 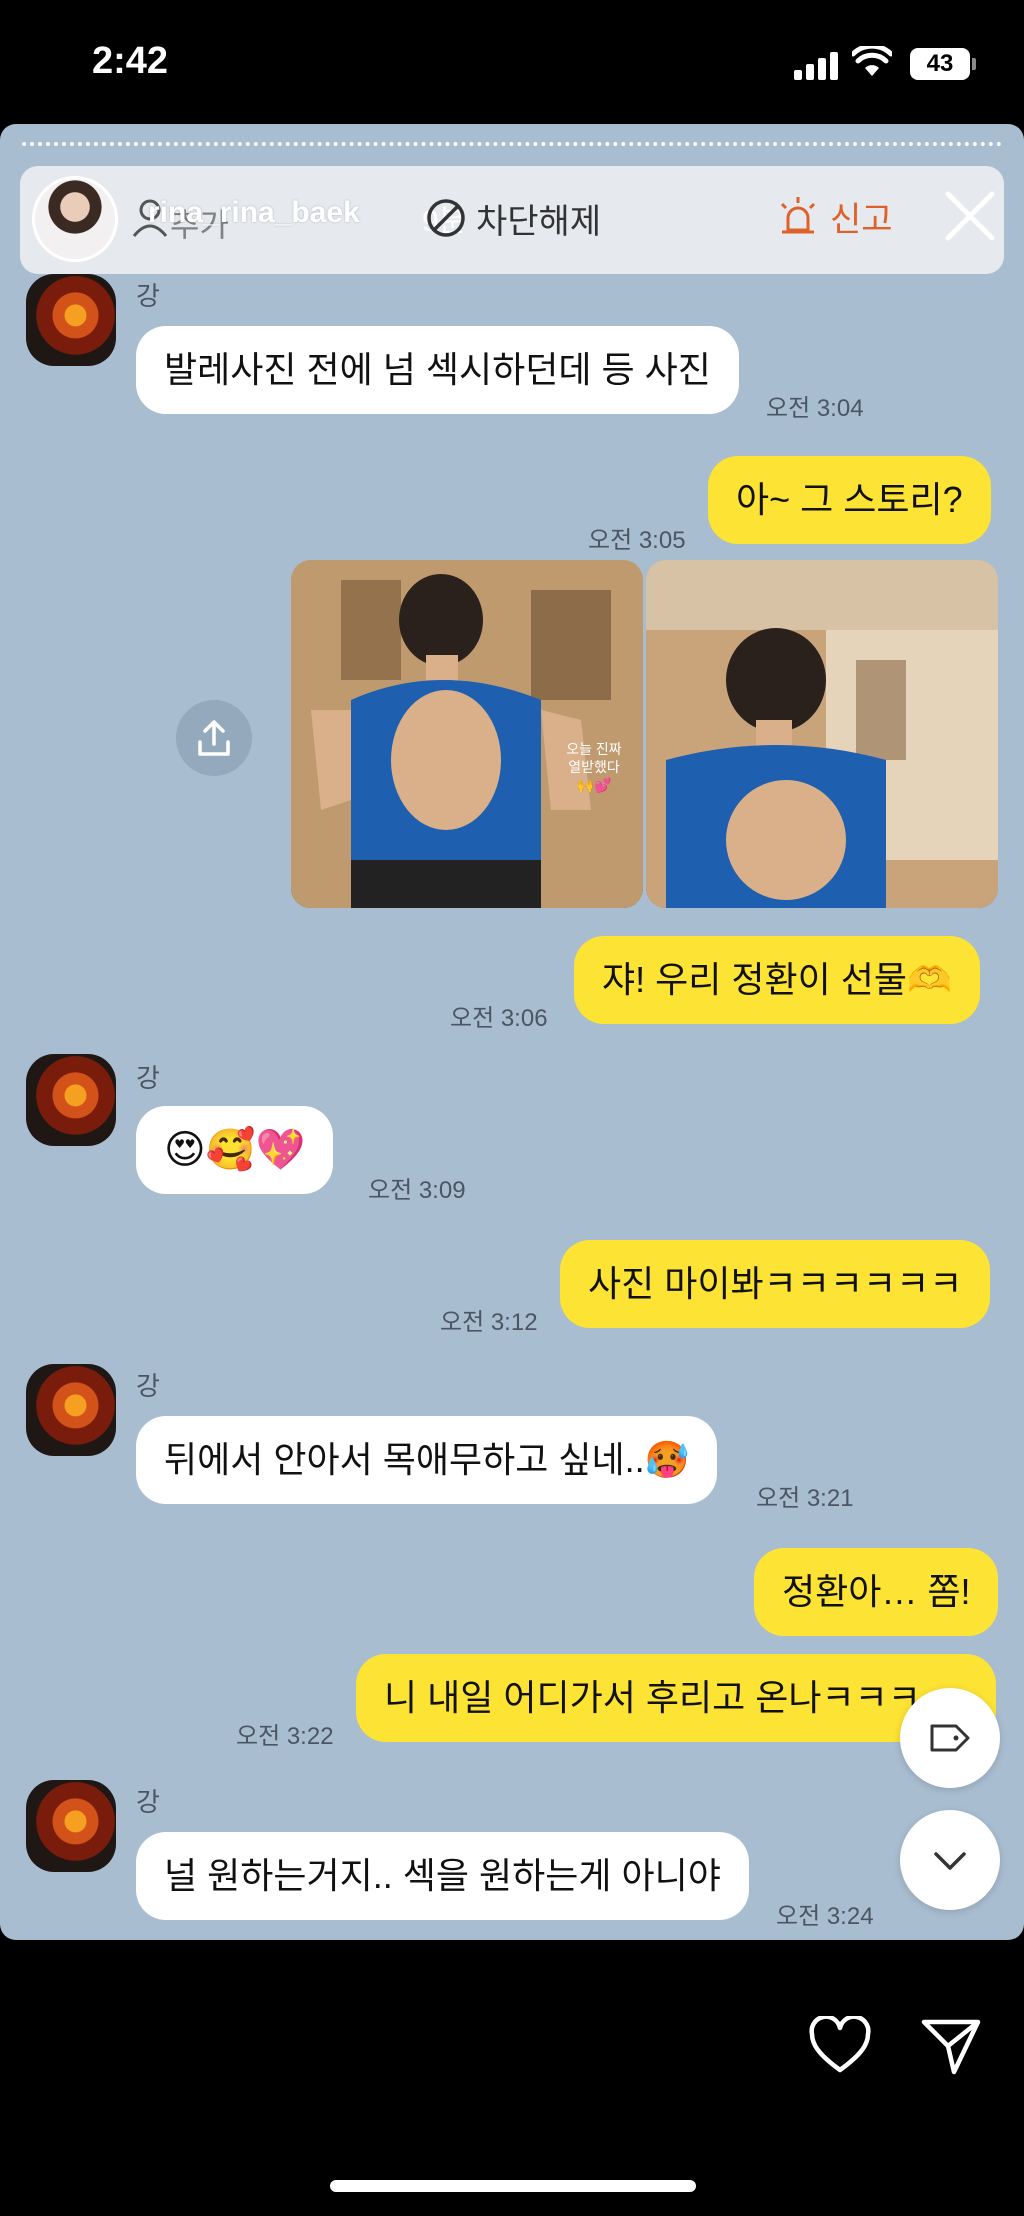 What do you see at coordinates (817, 65) in the screenshot?
I see `cellular-signal-icon` at bounding box center [817, 65].